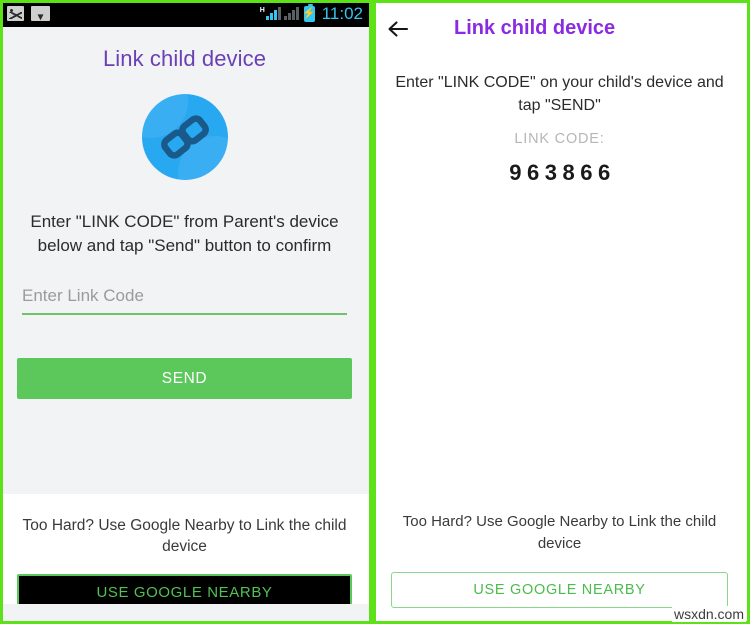 This screenshot has width=750, height=624. I want to click on status-bar-left-icons: ▾, so click(28, 14).